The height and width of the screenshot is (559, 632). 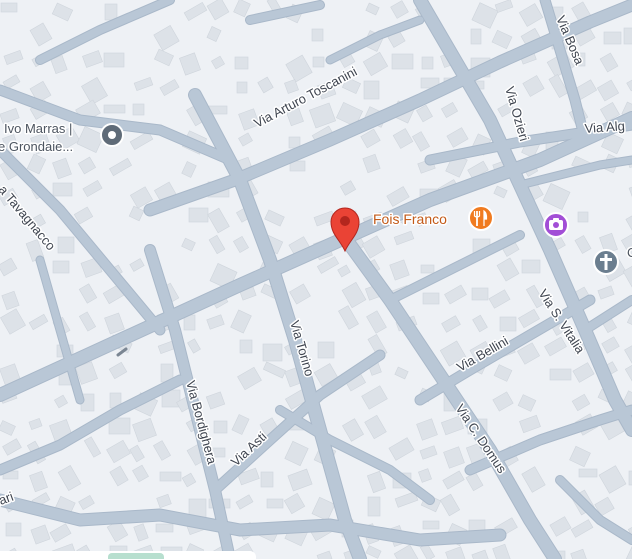 What do you see at coordinates (38, 128) in the screenshot?
I see `poi-ivo-marras-label-line1: Ivo Marras |` at bounding box center [38, 128].